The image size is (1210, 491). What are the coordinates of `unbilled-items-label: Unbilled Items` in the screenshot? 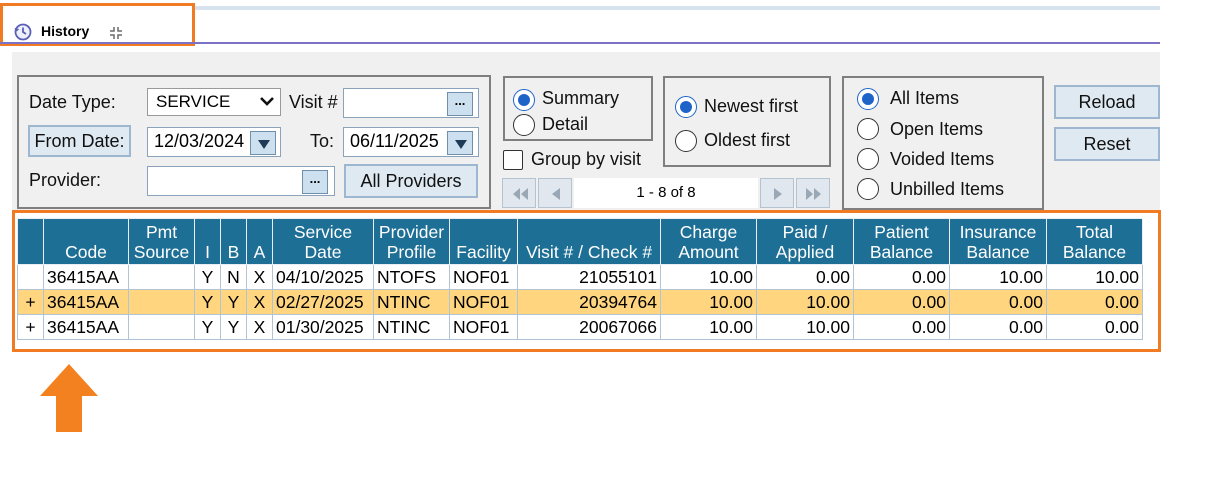 It's located at (947, 189).